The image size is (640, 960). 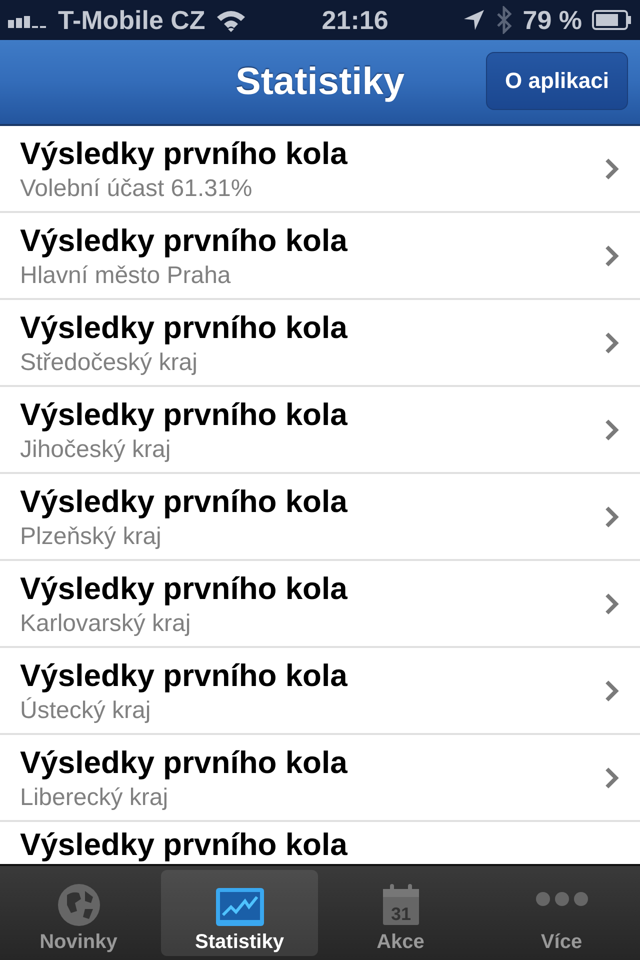 I want to click on about-button: O aplikaci, so click(x=557, y=81).